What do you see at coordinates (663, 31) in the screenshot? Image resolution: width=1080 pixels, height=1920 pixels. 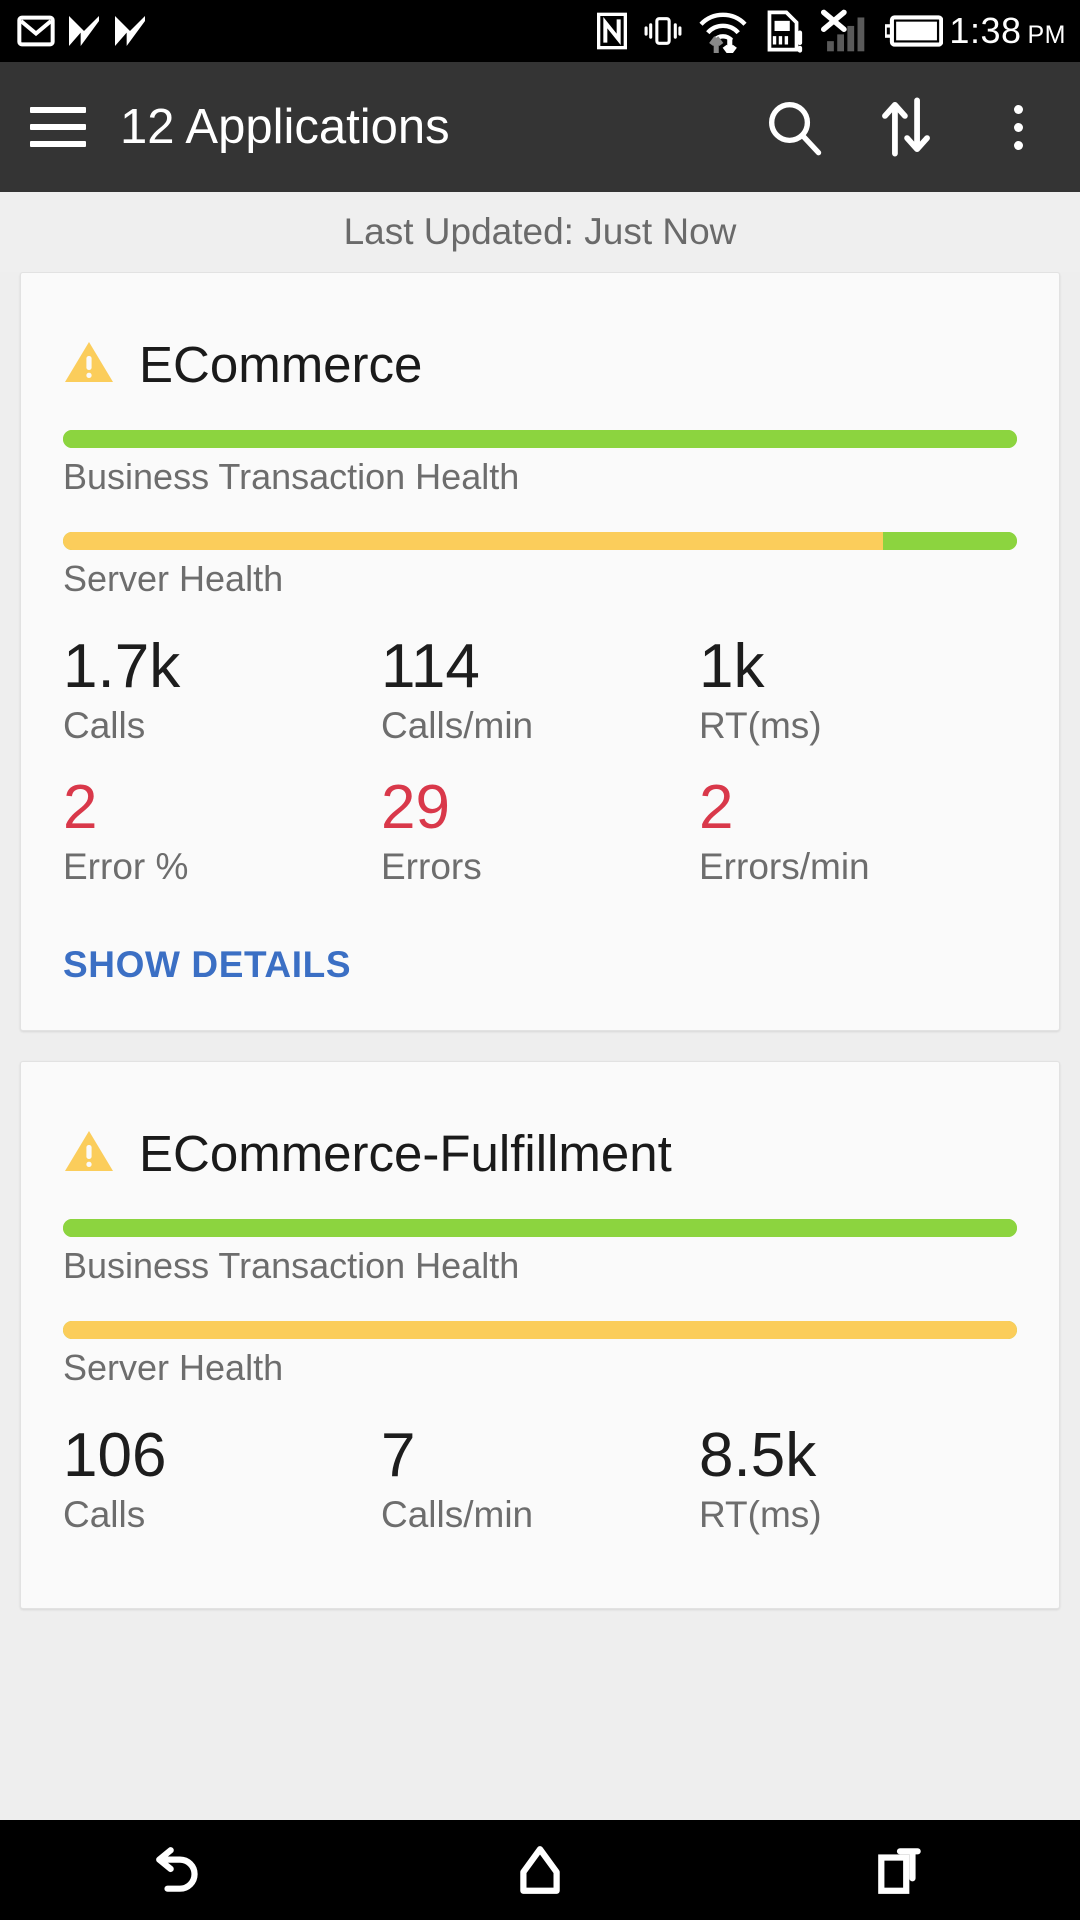 I see `vibrate-icon` at bounding box center [663, 31].